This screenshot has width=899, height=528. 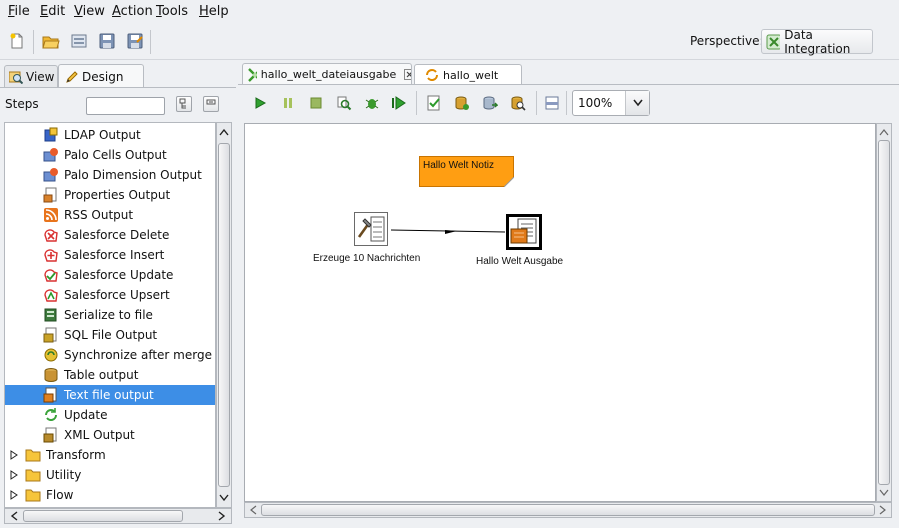 I want to click on tree-item-palo-cells-output: Palo Cells Output, so click(x=110, y=155).